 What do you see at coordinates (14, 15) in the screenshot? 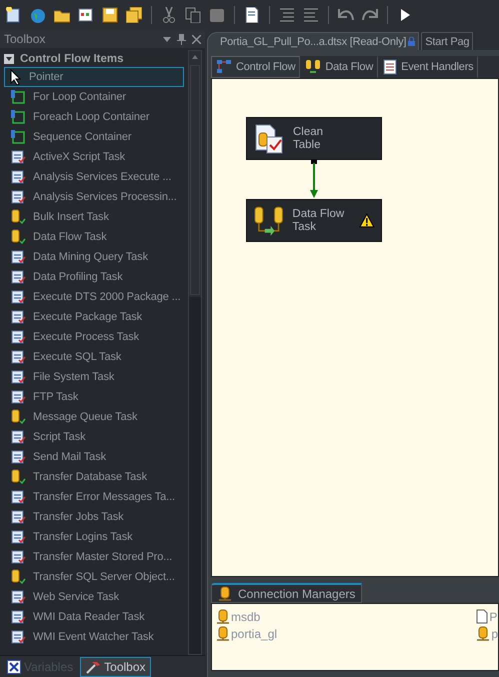
I see `new-project-icon` at bounding box center [14, 15].